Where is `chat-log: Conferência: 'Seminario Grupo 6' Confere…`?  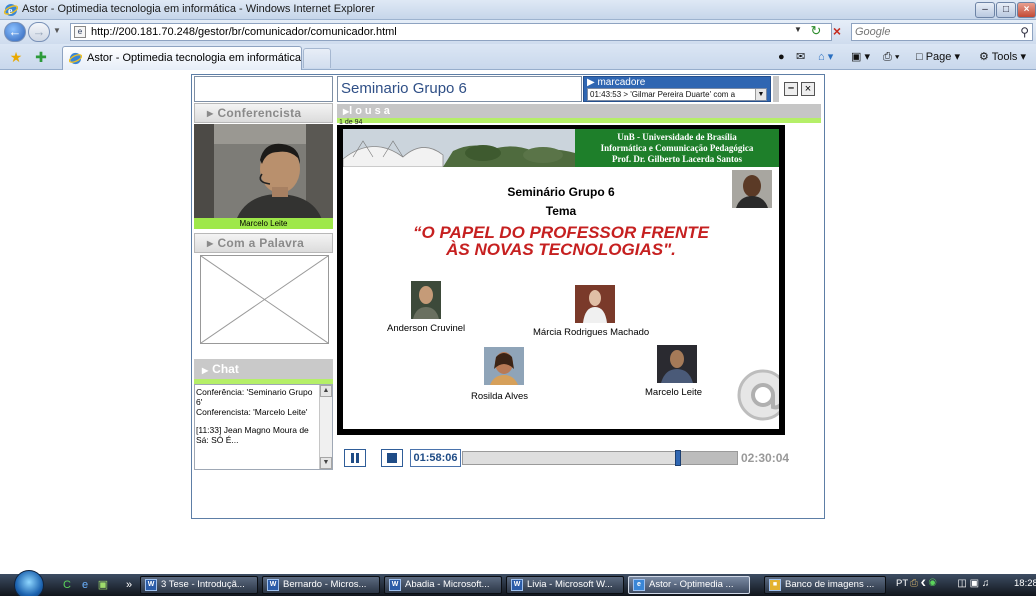
chat-log: Conferência: 'Seminario Grupo 6' Confere… is located at coordinates (263, 427).